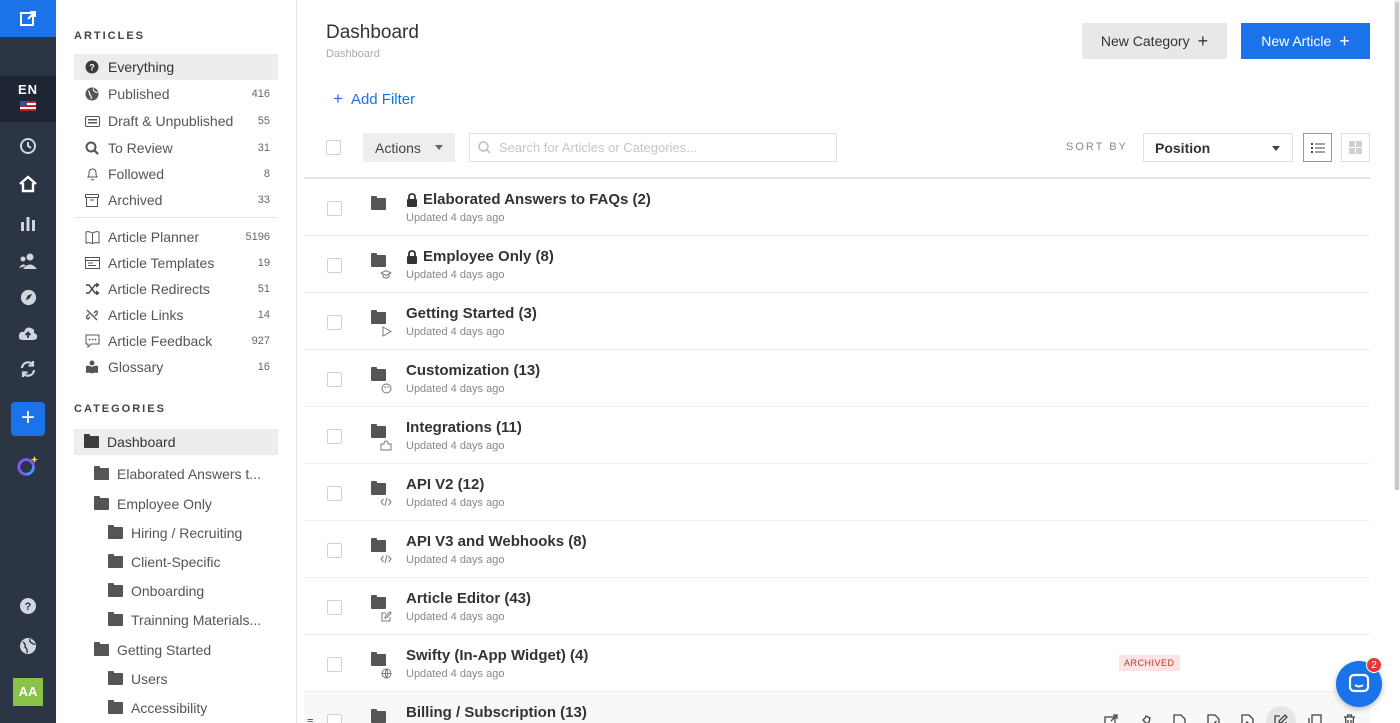  What do you see at coordinates (837, 378) in the screenshot?
I see `list-item: Customization (13) Updated 4 days ago` at bounding box center [837, 378].